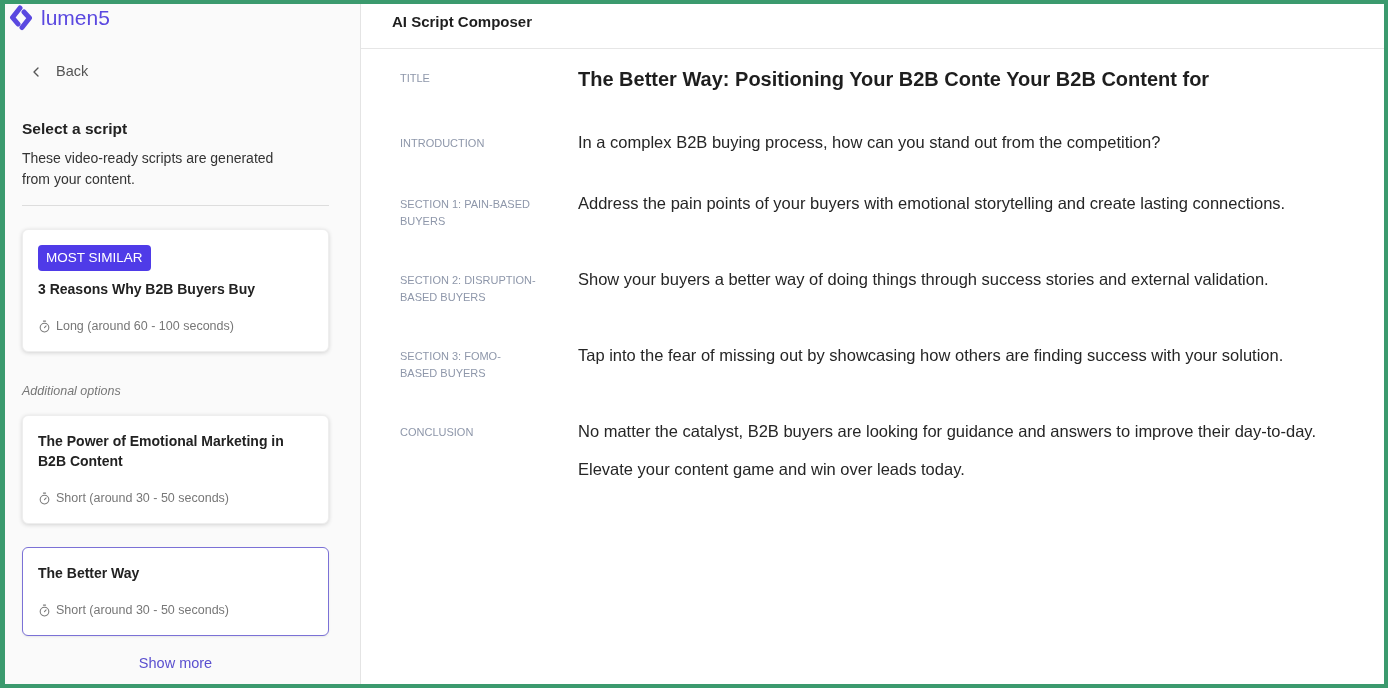  What do you see at coordinates (148, 169) in the screenshot?
I see `sidebar-description: These video-ready scripts are generated from your content.` at bounding box center [148, 169].